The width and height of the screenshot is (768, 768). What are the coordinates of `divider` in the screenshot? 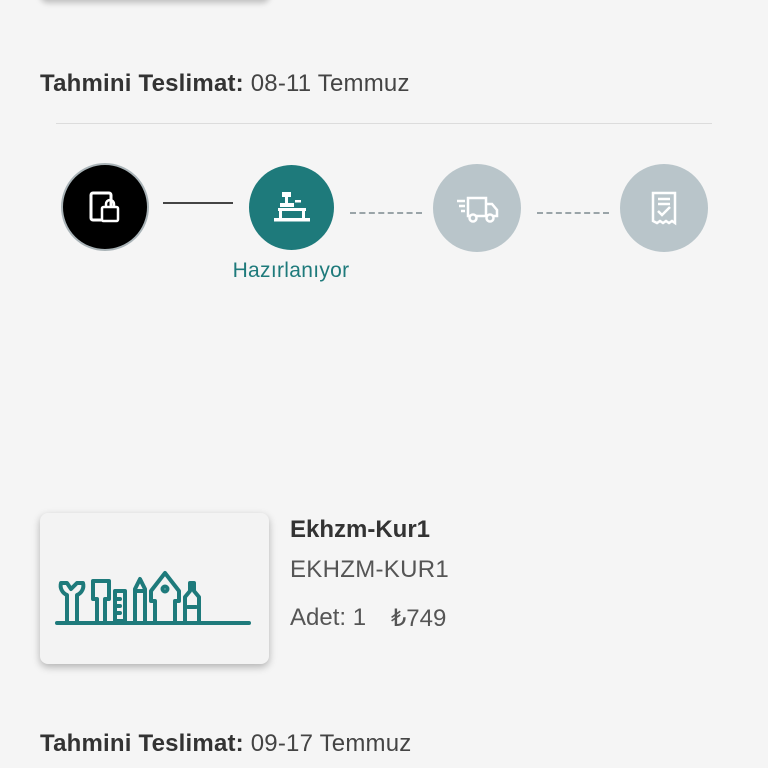 It's located at (384, 123).